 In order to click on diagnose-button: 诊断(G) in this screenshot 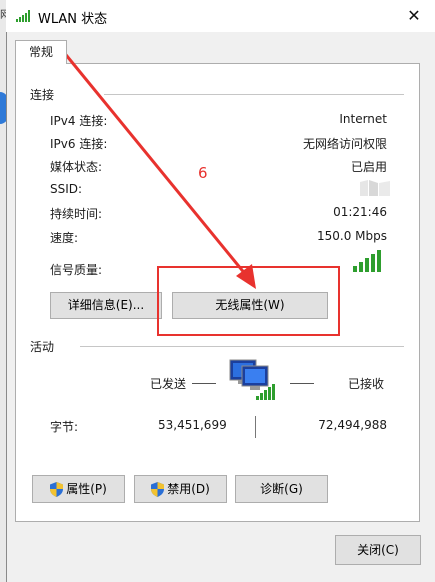, I will do `click(281, 489)`.